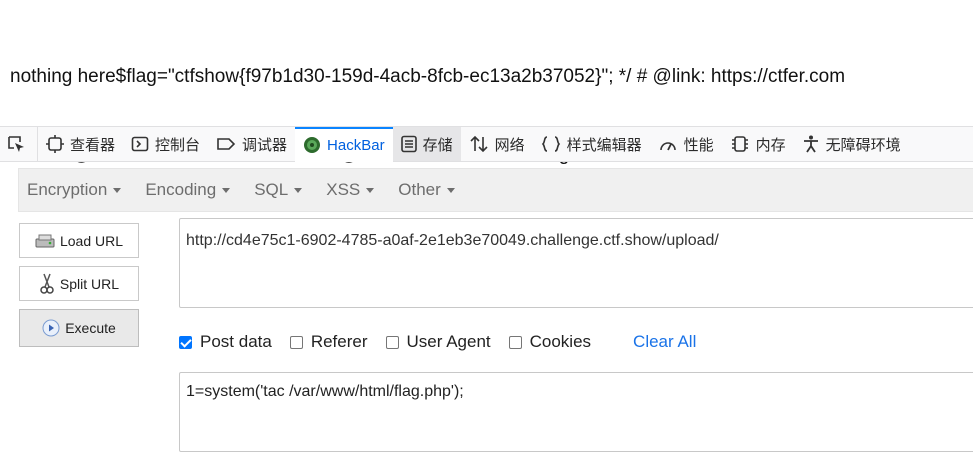  I want to click on execute-label: Execute, so click(90, 328).